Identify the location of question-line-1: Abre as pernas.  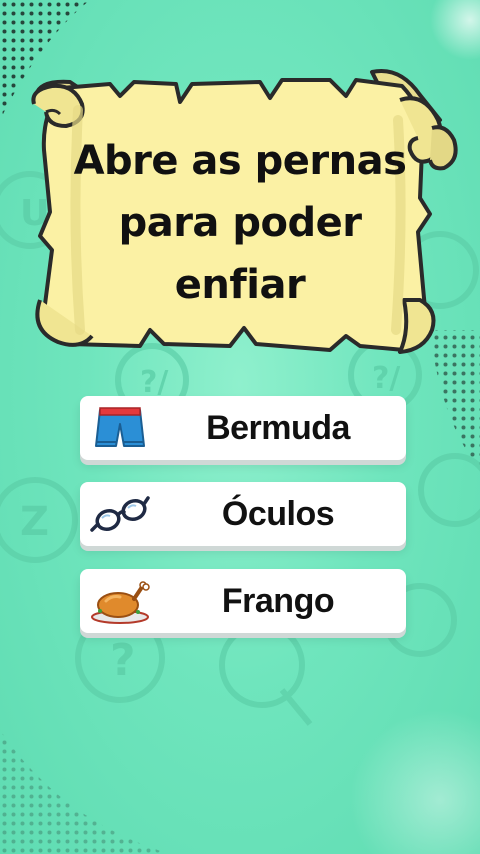
(240, 161).